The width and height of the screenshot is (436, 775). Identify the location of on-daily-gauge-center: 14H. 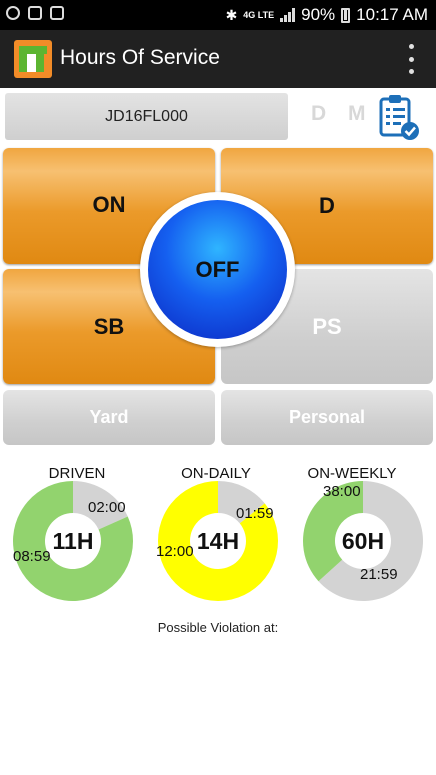
(218, 540).